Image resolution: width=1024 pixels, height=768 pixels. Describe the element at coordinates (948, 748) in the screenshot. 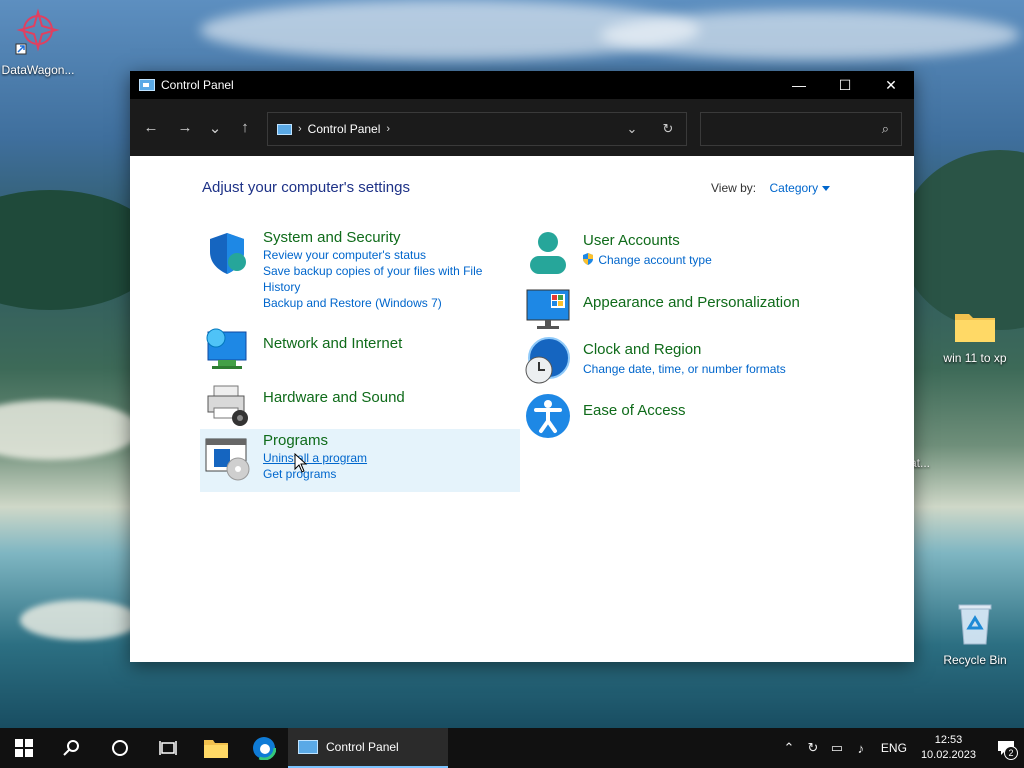

I see `clock: 12:53 10.02.2023` at that location.